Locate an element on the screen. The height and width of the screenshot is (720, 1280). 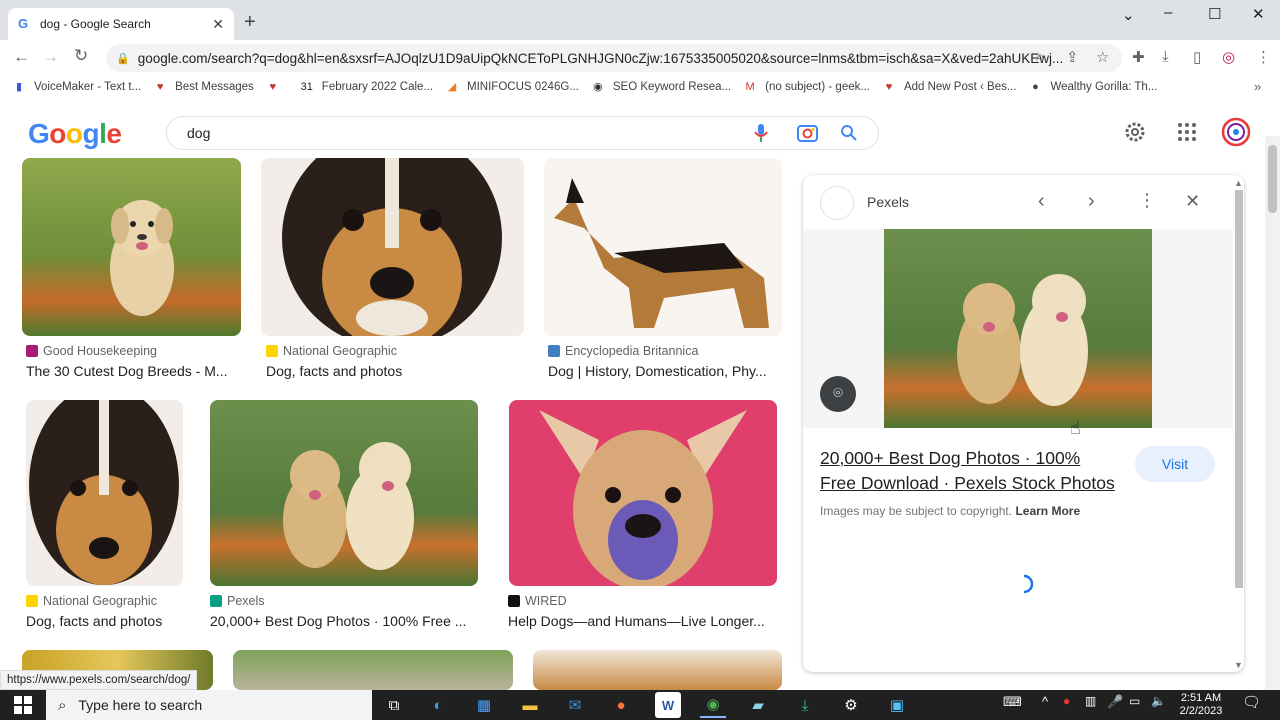
result-image-two-puppies is located at coordinates (344, 493).